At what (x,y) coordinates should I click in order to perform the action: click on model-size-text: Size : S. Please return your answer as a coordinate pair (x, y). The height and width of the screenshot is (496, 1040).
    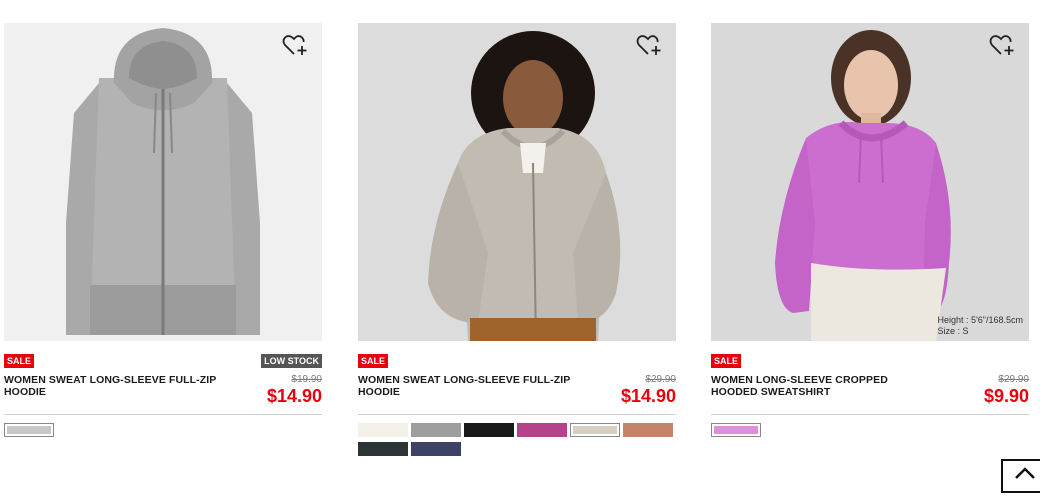
    Looking at the image, I should click on (953, 331).